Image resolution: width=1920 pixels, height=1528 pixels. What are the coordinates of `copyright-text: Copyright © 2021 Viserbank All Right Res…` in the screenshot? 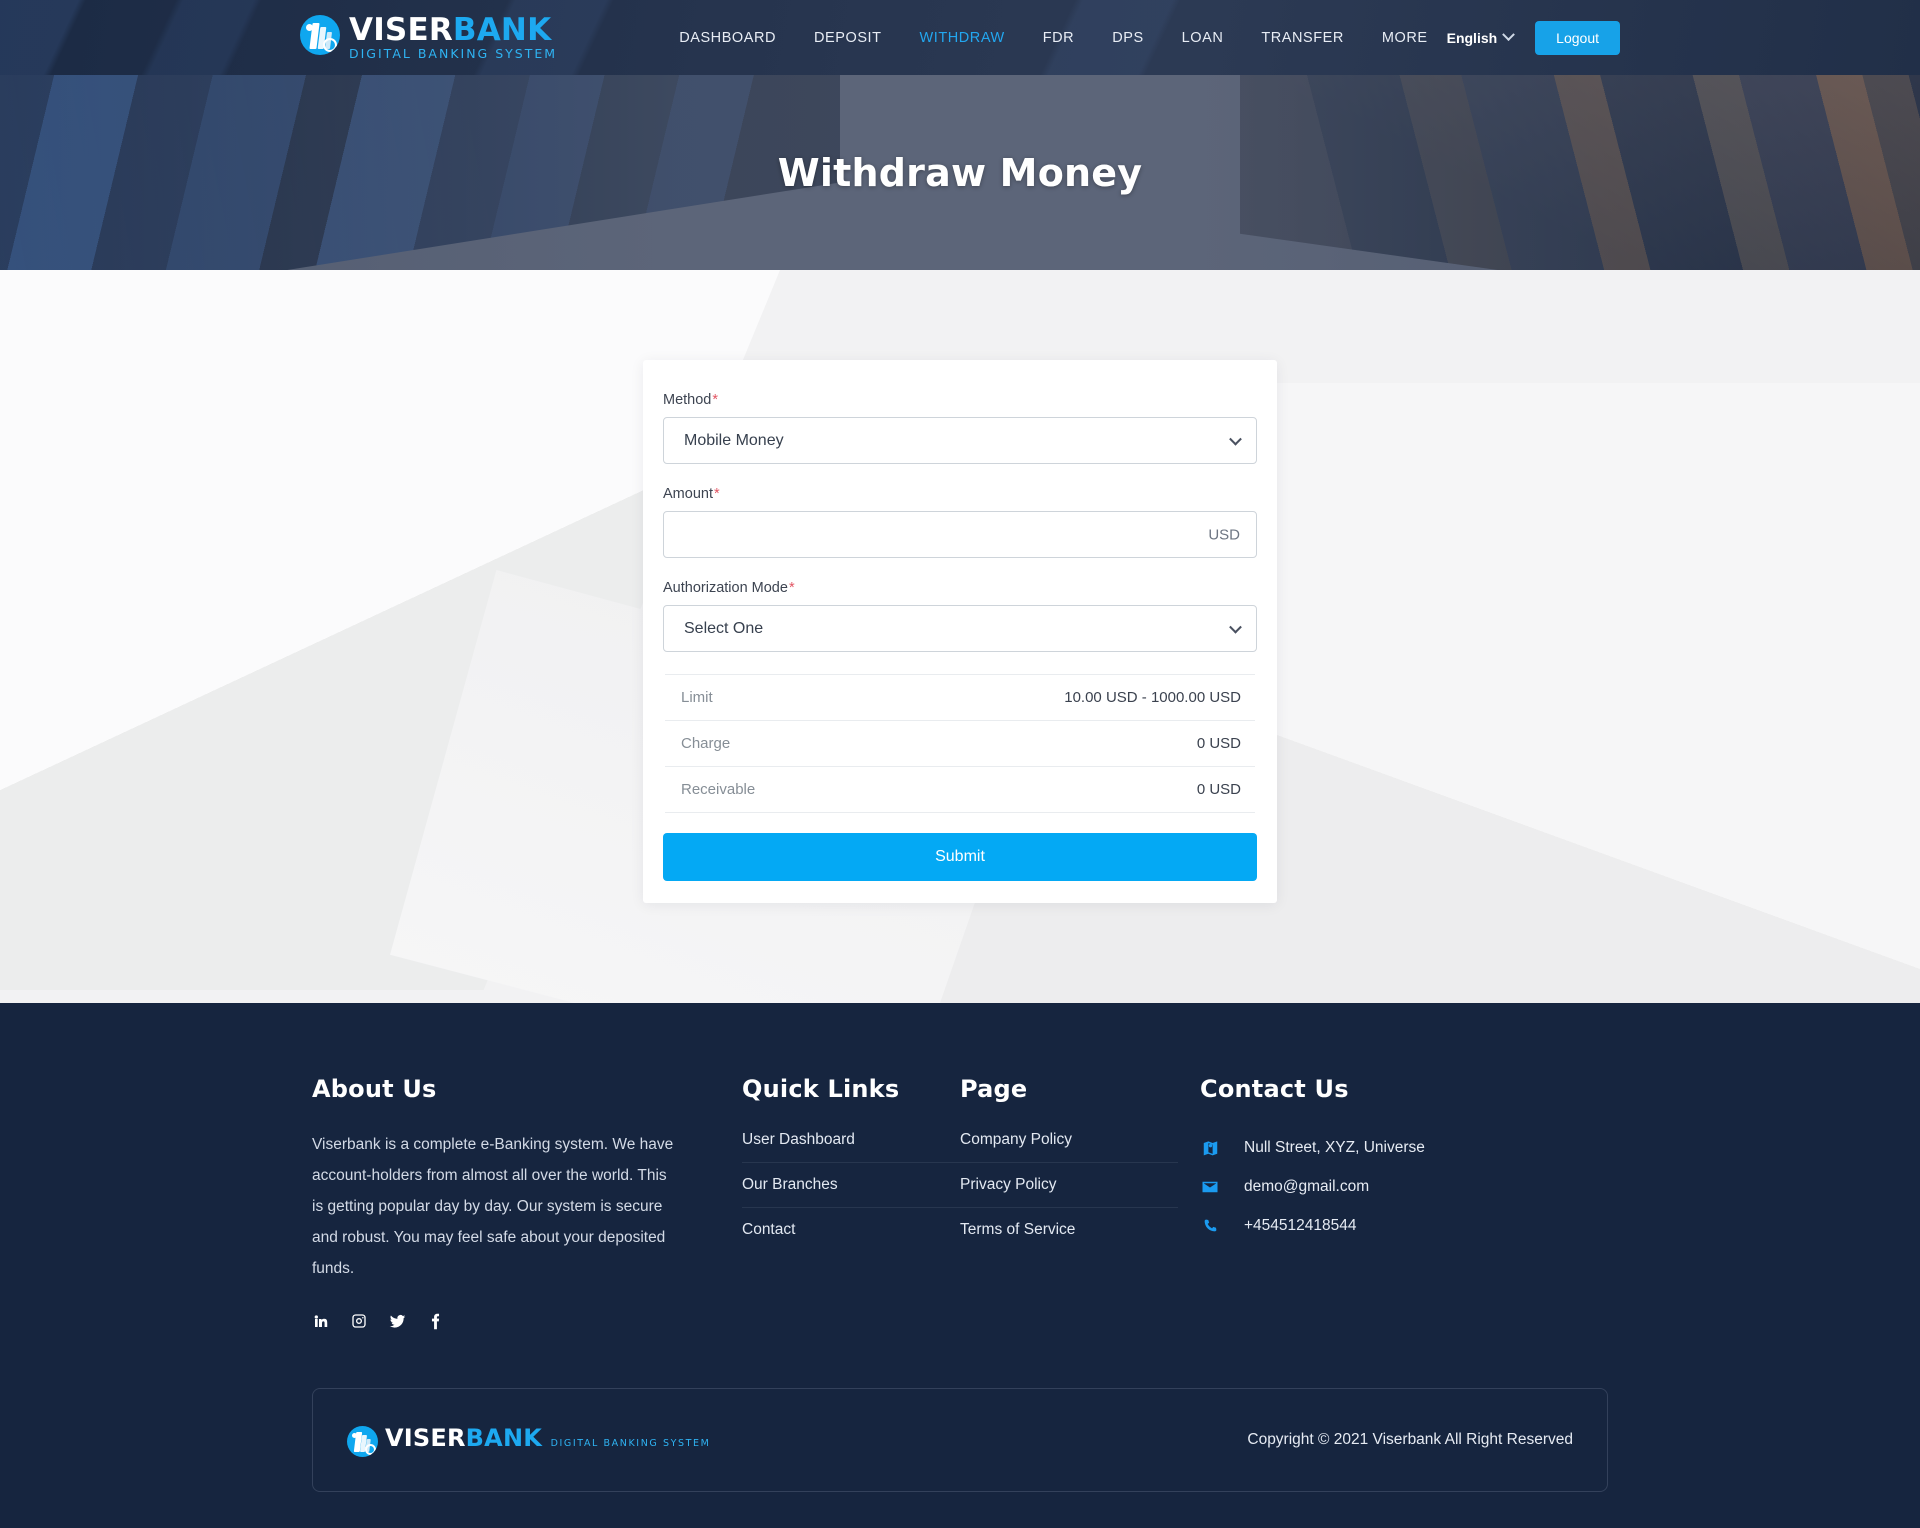 It's located at (1410, 1439).